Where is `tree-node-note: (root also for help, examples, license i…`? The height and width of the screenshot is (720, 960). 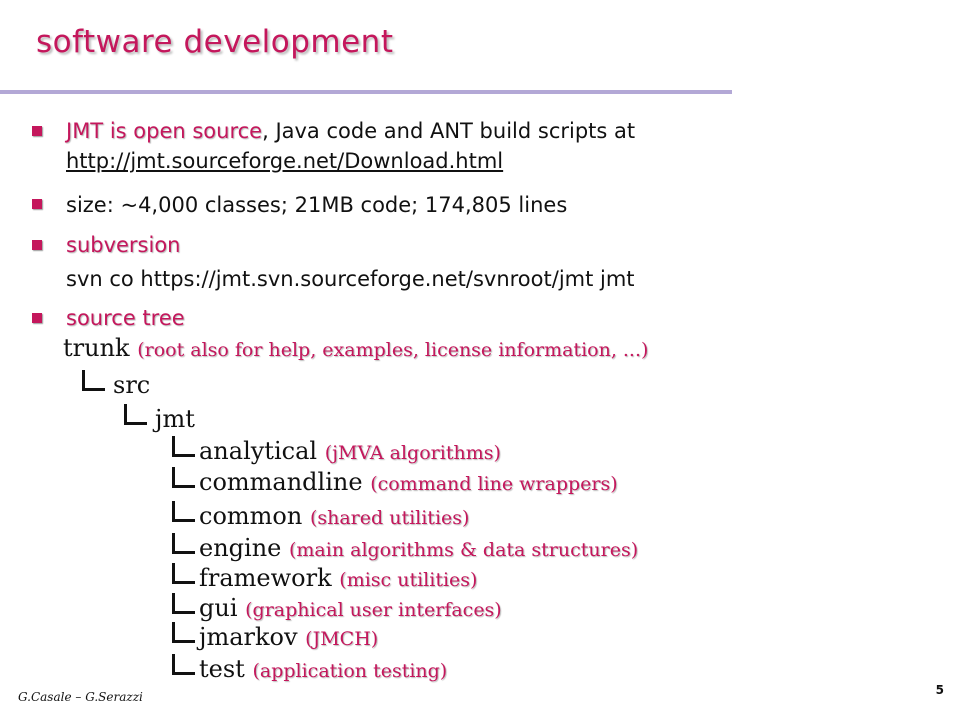 tree-node-note: (root also for help, examples, license i… is located at coordinates (393, 350).